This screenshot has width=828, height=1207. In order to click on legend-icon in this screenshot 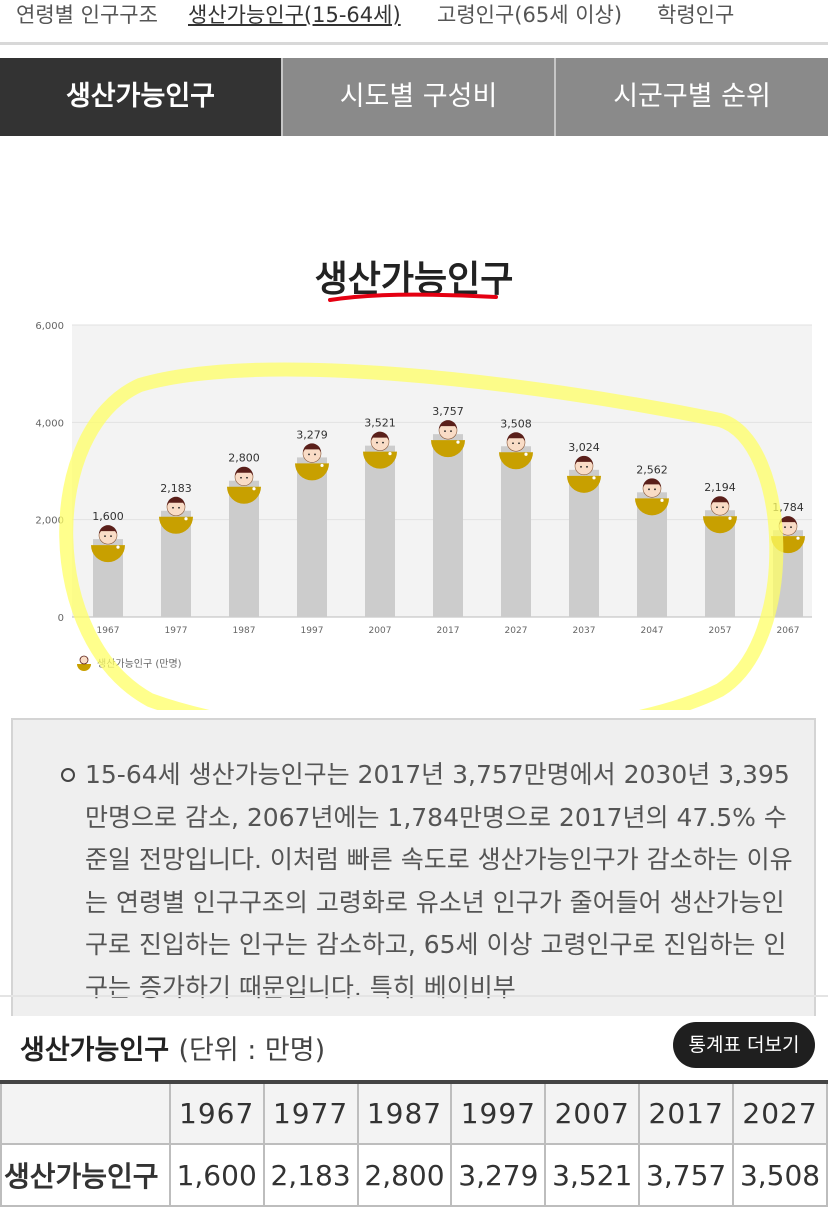, I will do `click(84, 667)`.